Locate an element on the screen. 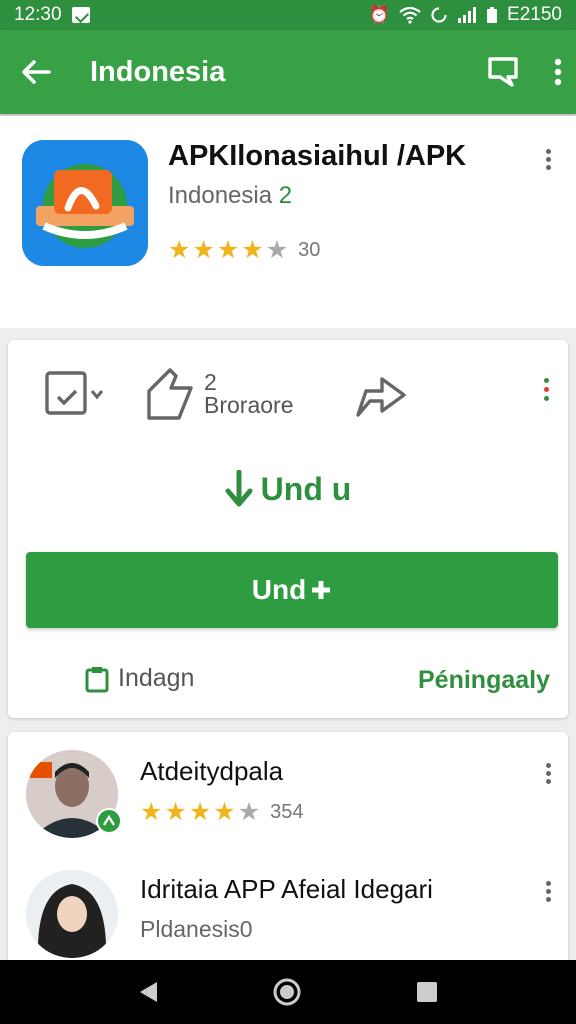 The height and width of the screenshot is (1024, 576). chat-icon is located at coordinates (503, 72).